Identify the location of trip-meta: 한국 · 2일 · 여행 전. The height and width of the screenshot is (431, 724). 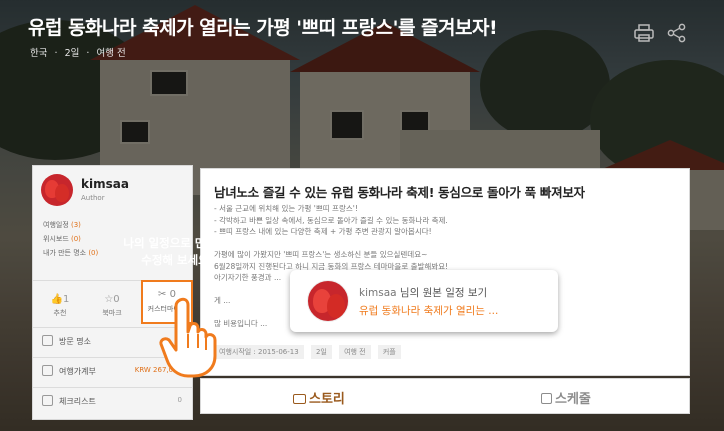
(80, 52).